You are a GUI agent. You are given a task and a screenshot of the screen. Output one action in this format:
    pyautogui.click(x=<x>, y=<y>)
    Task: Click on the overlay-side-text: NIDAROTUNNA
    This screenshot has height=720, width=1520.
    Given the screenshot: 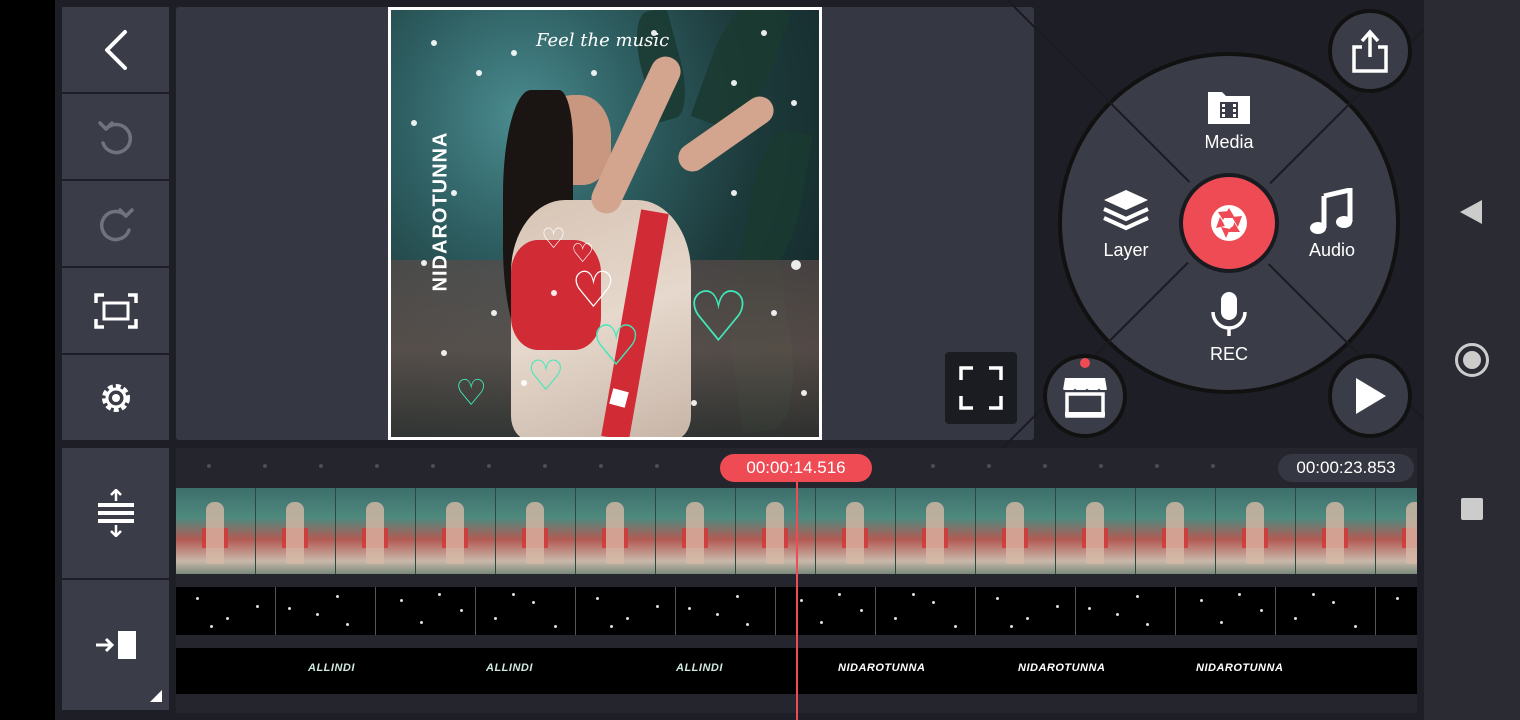 What is the action you would take?
    pyautogui.click(x=440, y=211)
    